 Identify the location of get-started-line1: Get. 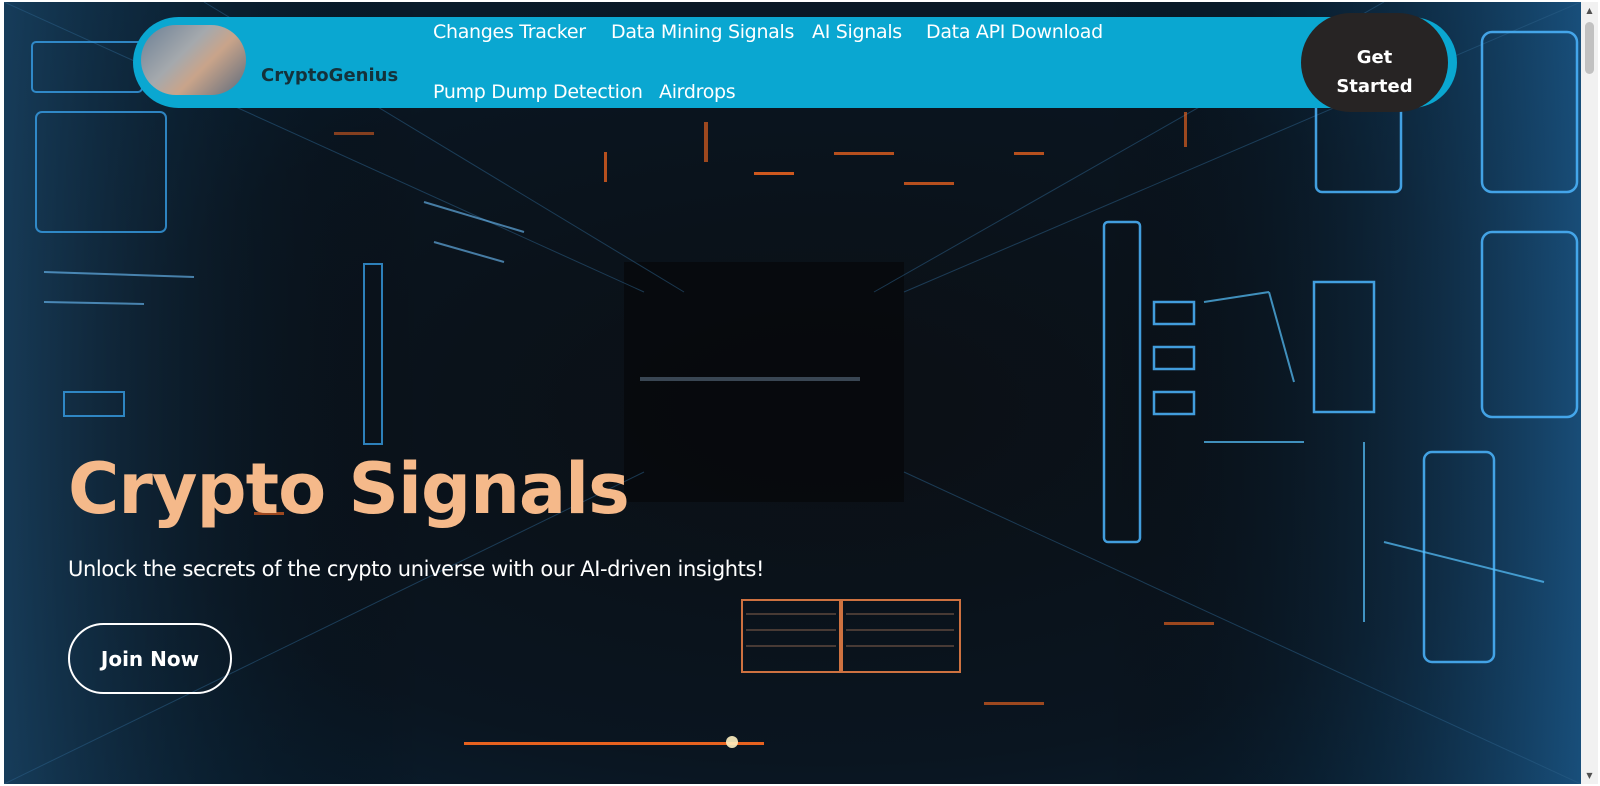
(1374, 57).